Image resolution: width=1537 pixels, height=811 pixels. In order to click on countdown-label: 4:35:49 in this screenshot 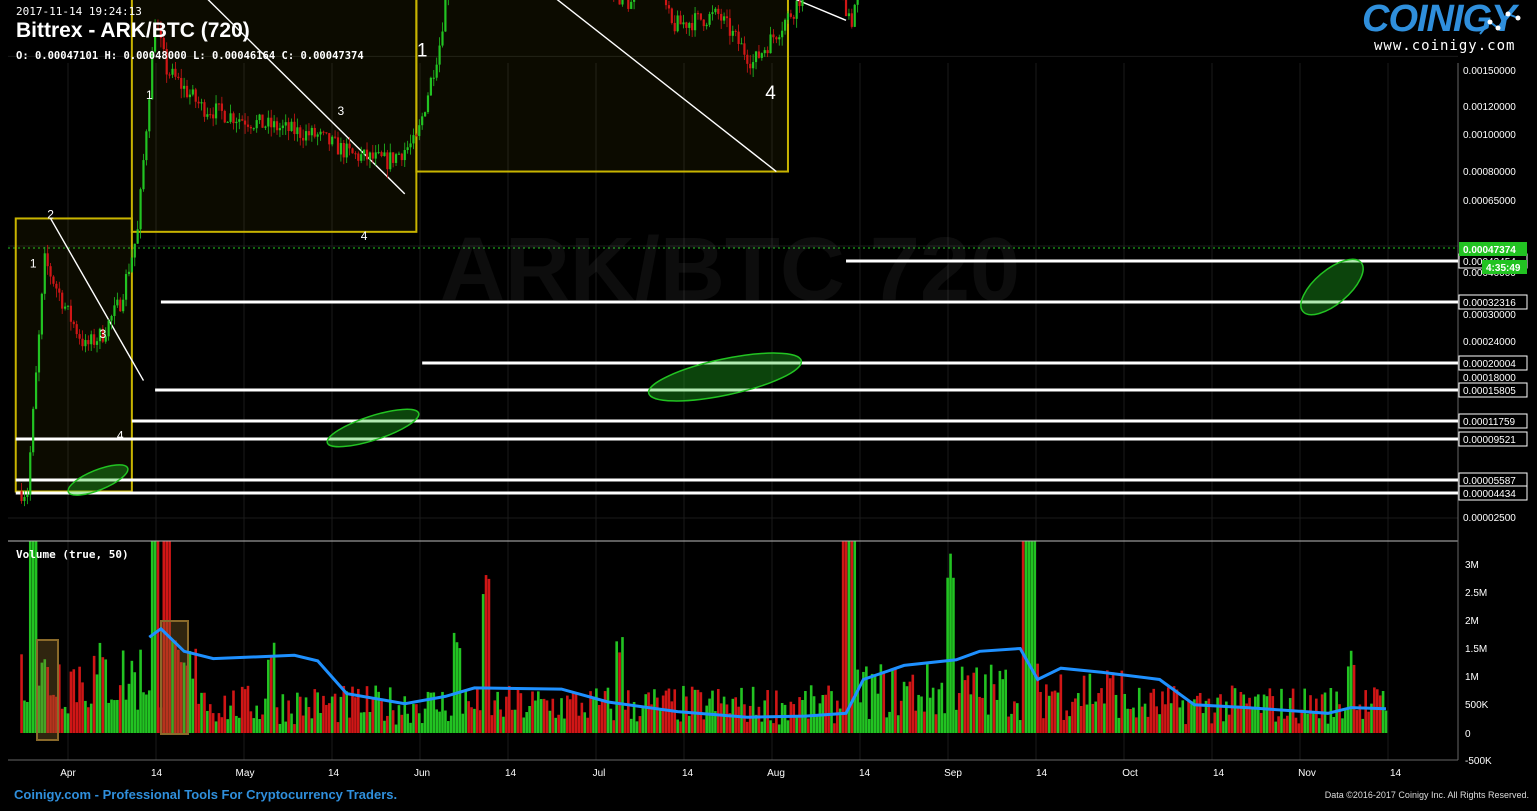, I will do `click(1503, 268)`.